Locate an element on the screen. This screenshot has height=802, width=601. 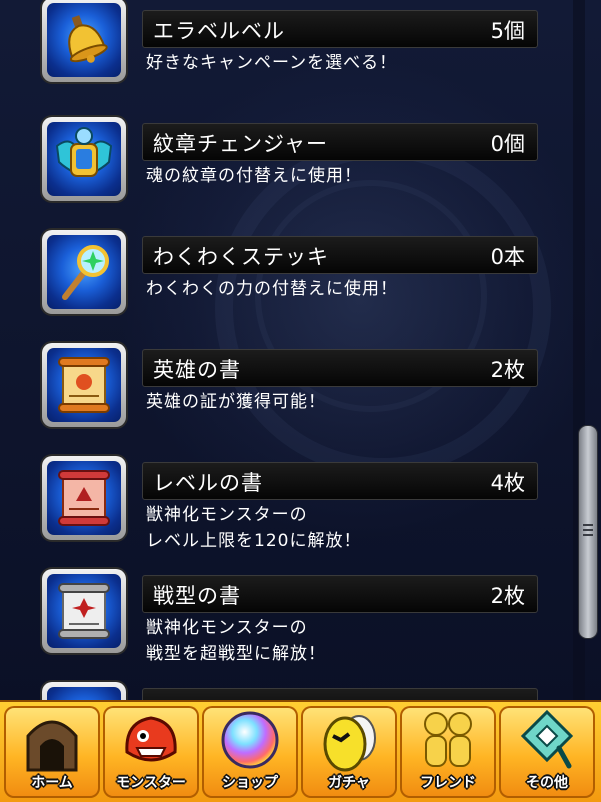
list-item: エラベルベル 5個 好きなキャンペーンを選べる！ is located at coordinates (280, 56).